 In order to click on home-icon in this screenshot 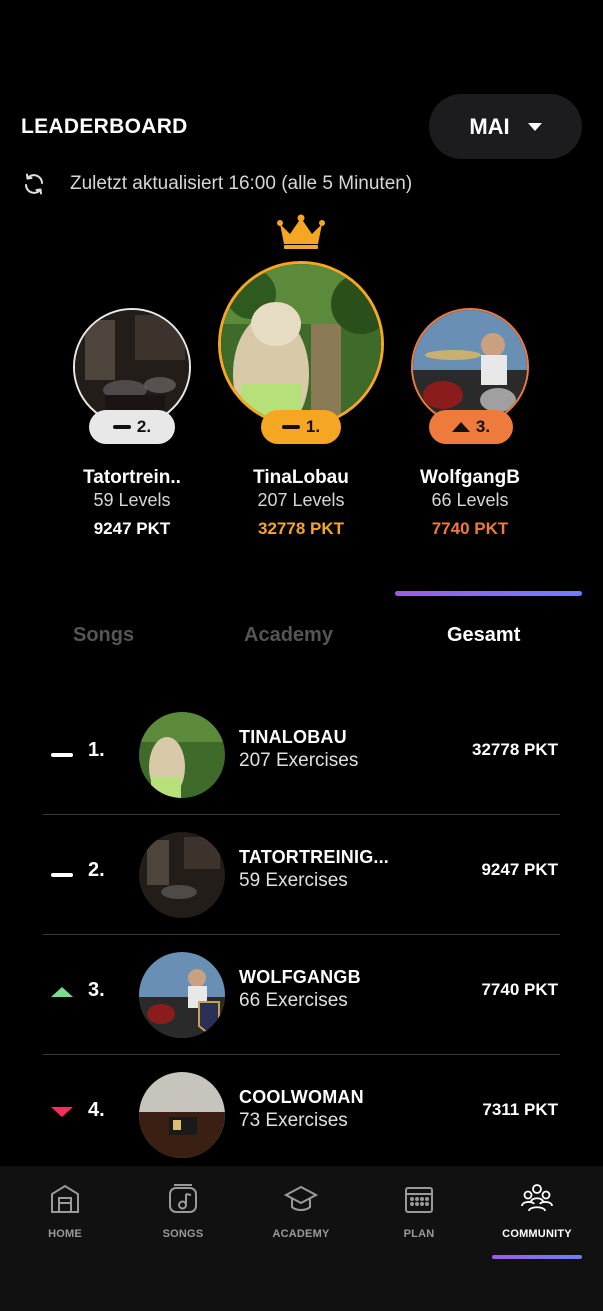, I will do `click(65, 1198)`.